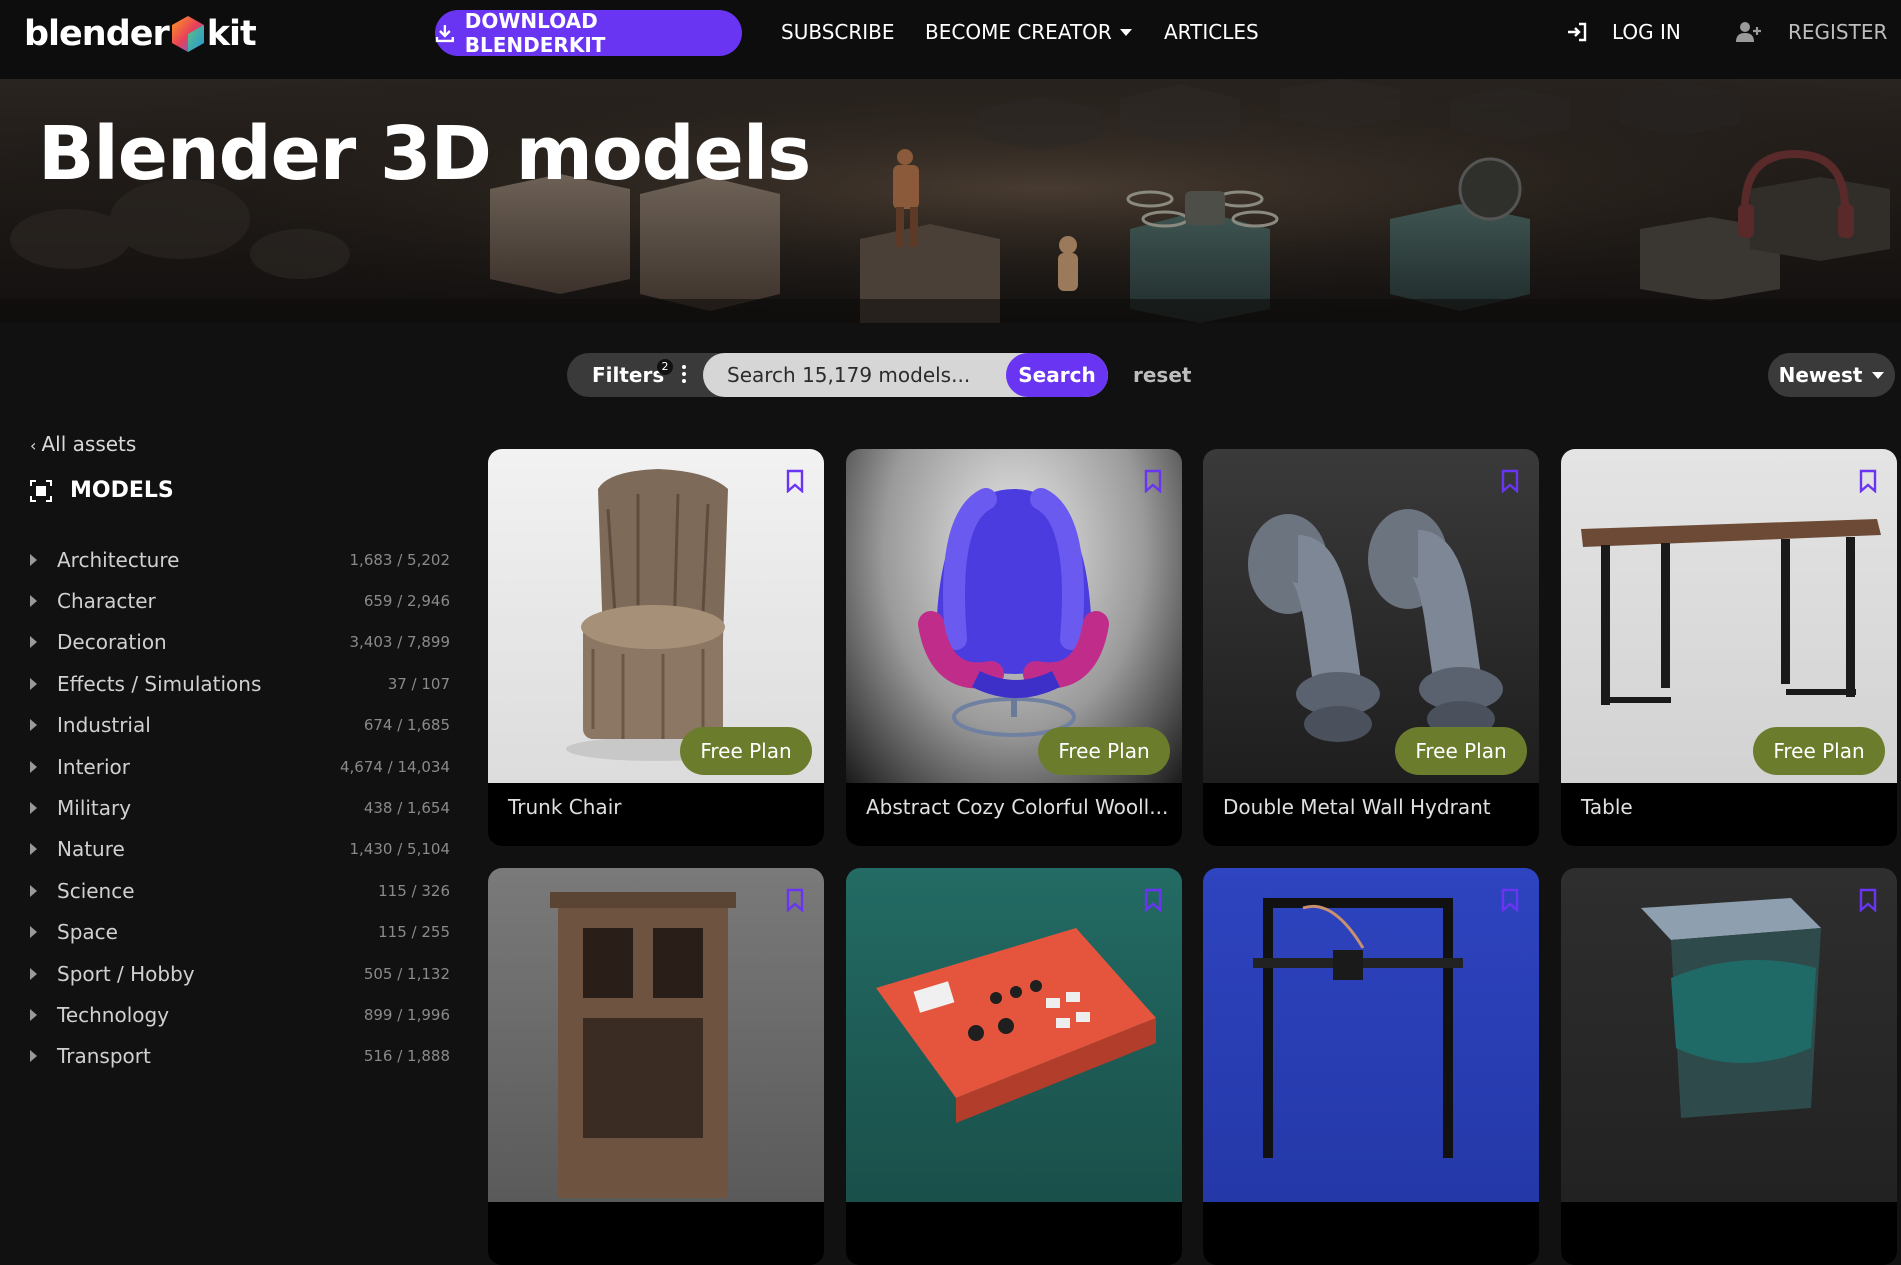 The image size is (1901, 1265). I want to click on asset-title: Table, so click(1607, 807).